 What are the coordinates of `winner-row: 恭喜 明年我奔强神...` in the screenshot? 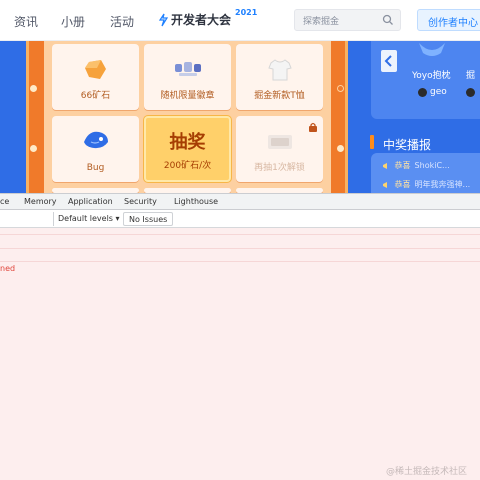 It's located at (426, 184).